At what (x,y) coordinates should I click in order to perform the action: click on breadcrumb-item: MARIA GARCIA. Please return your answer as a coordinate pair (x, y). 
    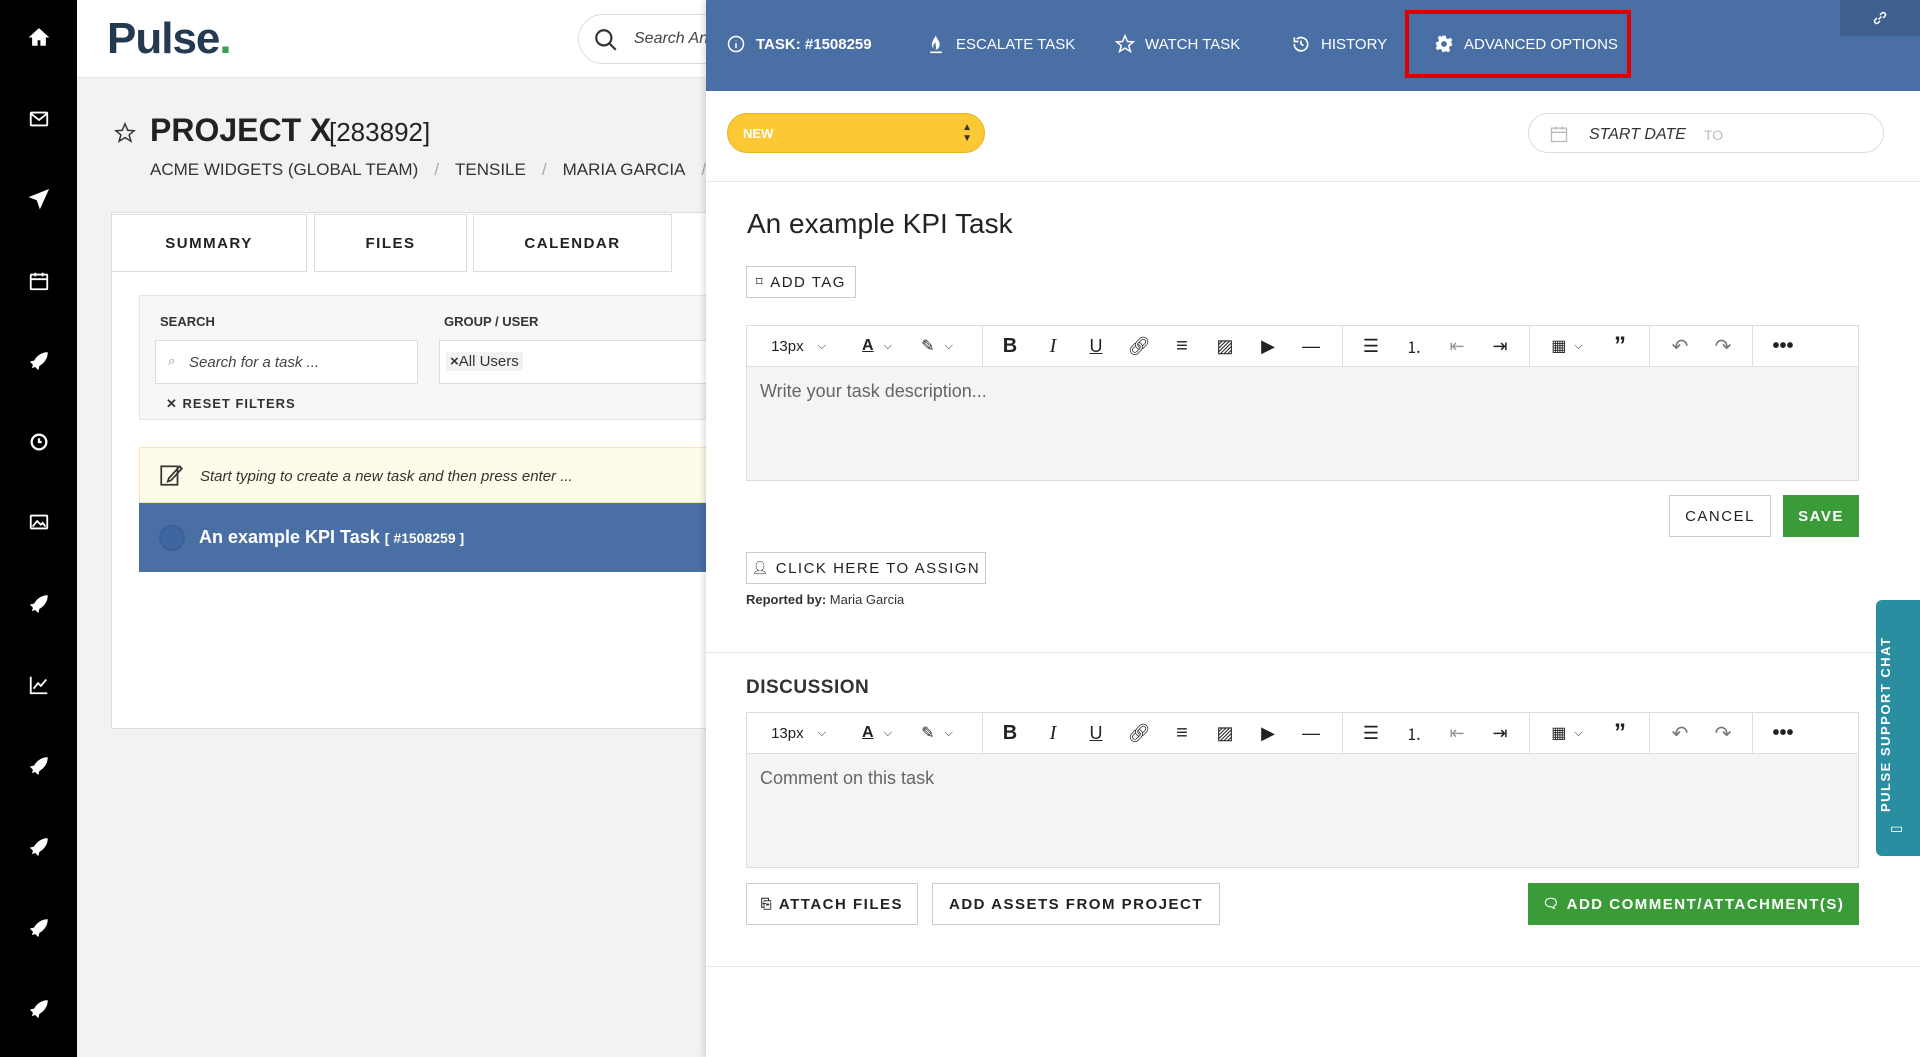
    Looking at the image, I should click on (624, 169).